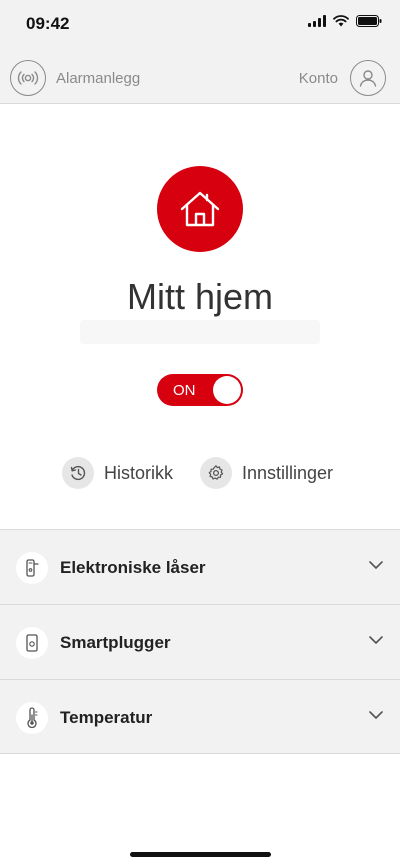 The image size is (400, 866). What do you see at coordinates (48, 23) in the screenshot?
I see `status-time: 09:42` at bounding box center [48, 23].